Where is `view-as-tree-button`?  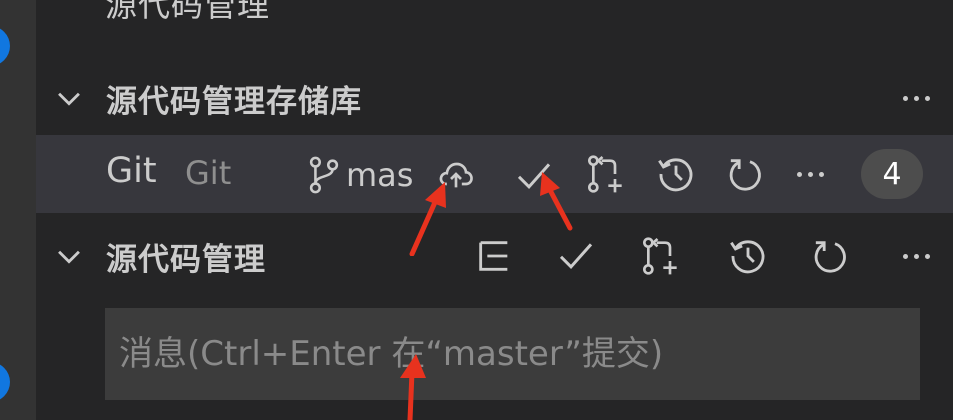 view-as-tree-button is located at coordinates (494, 256).